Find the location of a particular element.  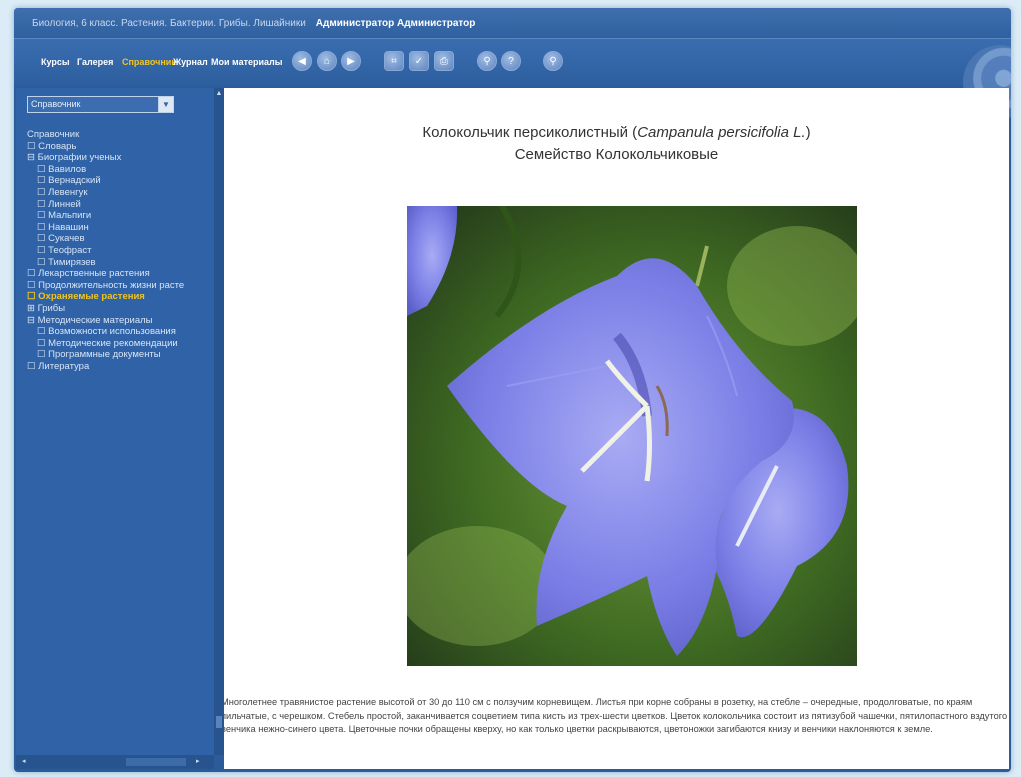

tree-item: ⊟ Методические материалы is located at coordinates (119, 321).